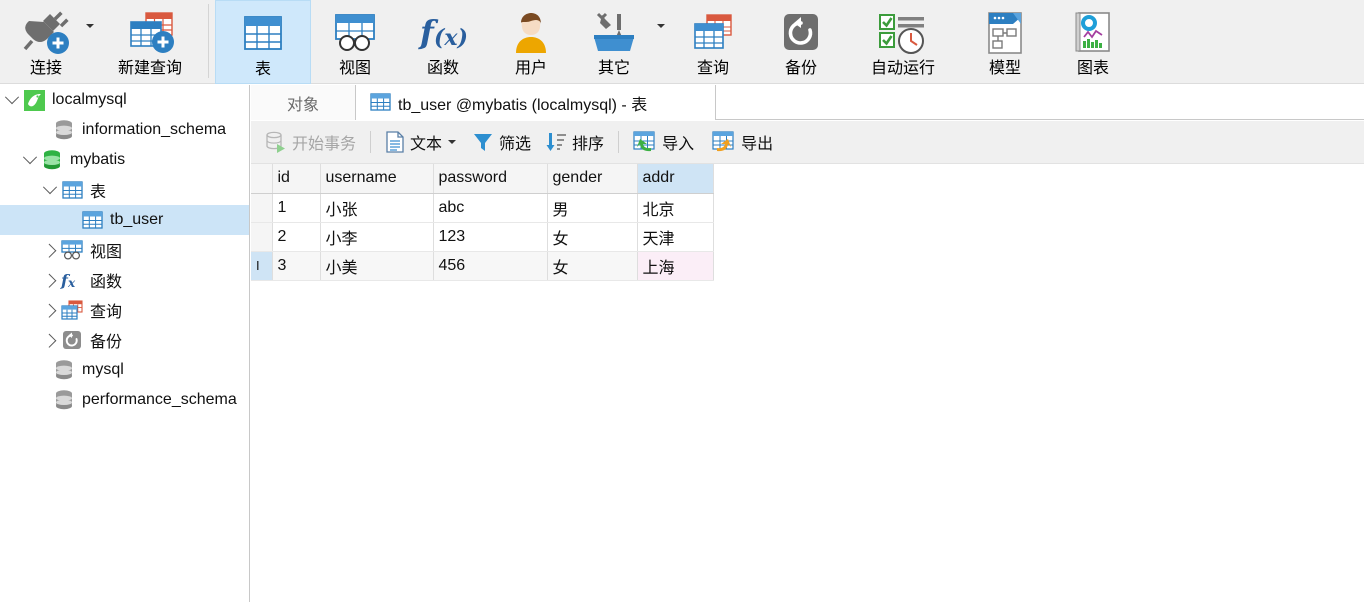  Describe the element at coordinates (675, 179) in the screenshot. I see `column-header-addr: addr` at that location.